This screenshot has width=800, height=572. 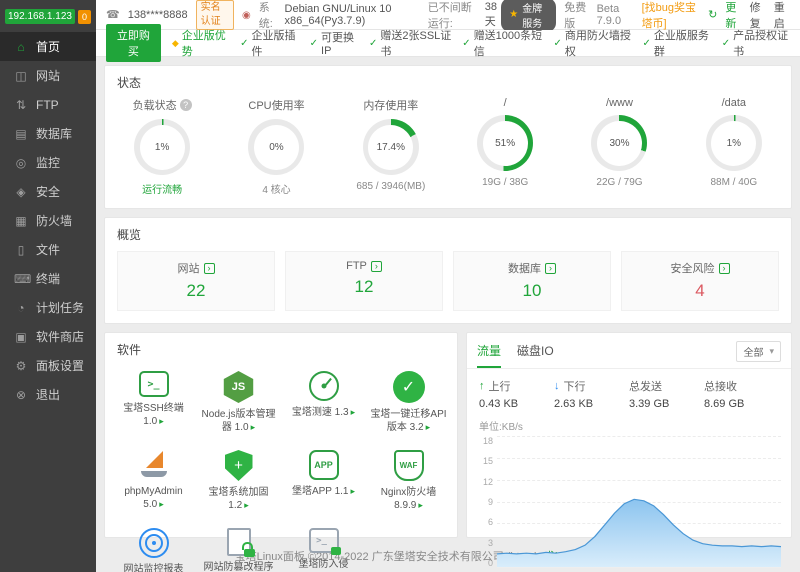 What do you see at coordinates (771, 351) in the screenshot?
I see `chevron-down-icon` at bounding box center [771, 351].